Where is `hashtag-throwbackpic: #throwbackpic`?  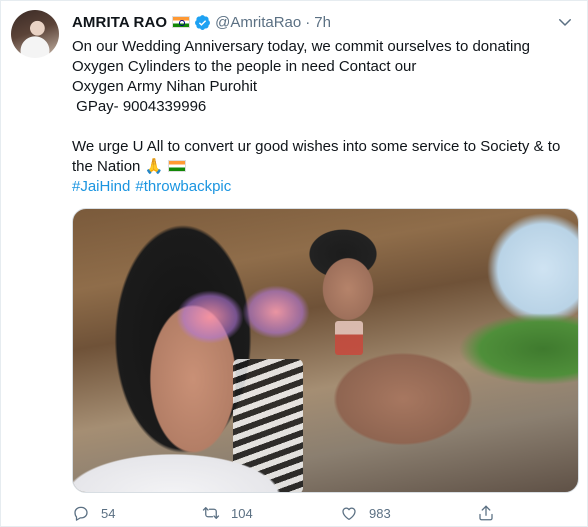 hashtag-throwbackpic: #throwbackpic is located at coordinates (183, 186).